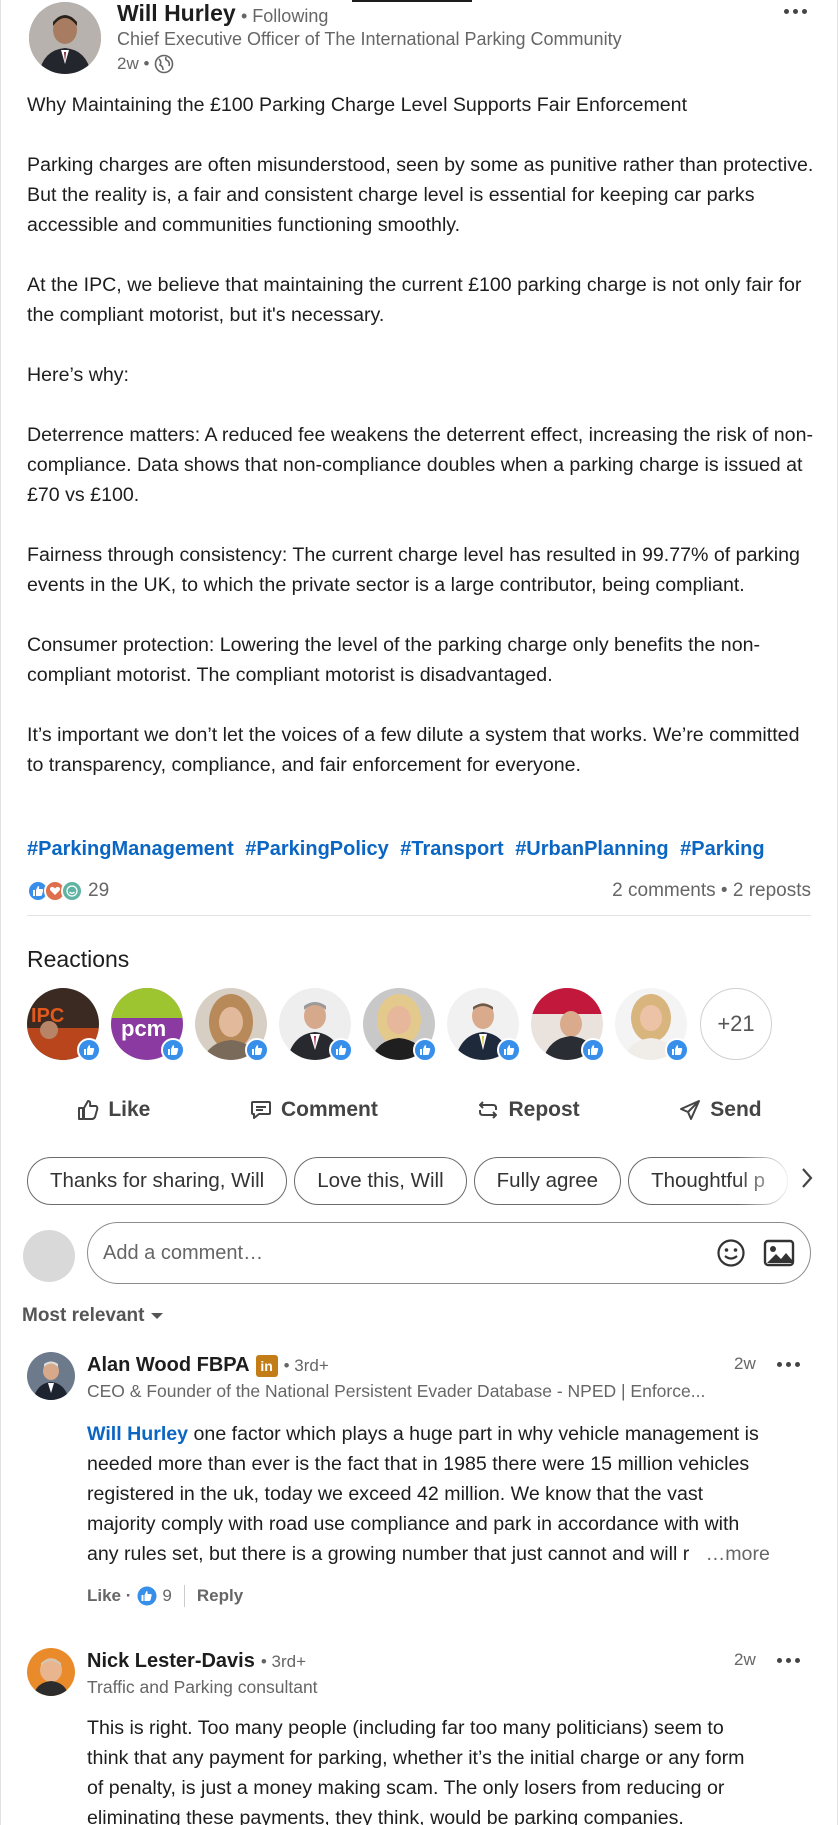  I want to click on like-button: Like, so click(113, 1110).